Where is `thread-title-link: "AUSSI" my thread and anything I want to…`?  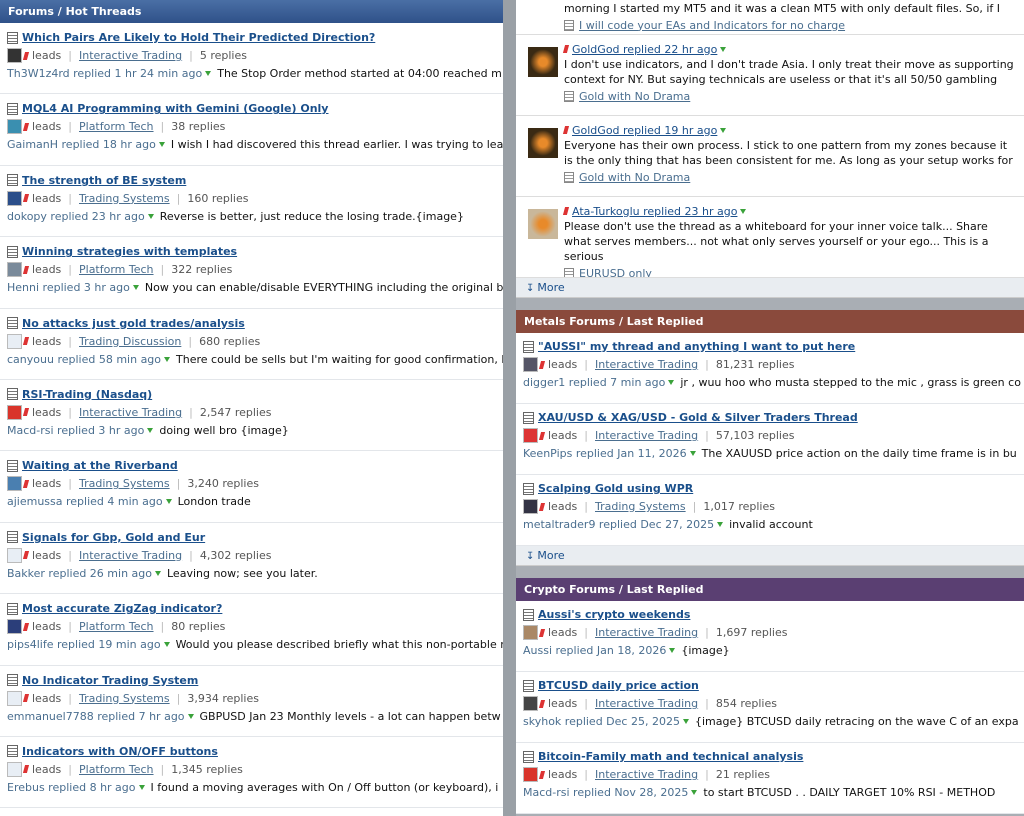
thread-title-link: "AUSSI" my thread and anything I want to… is located at coordinates (696, 346).